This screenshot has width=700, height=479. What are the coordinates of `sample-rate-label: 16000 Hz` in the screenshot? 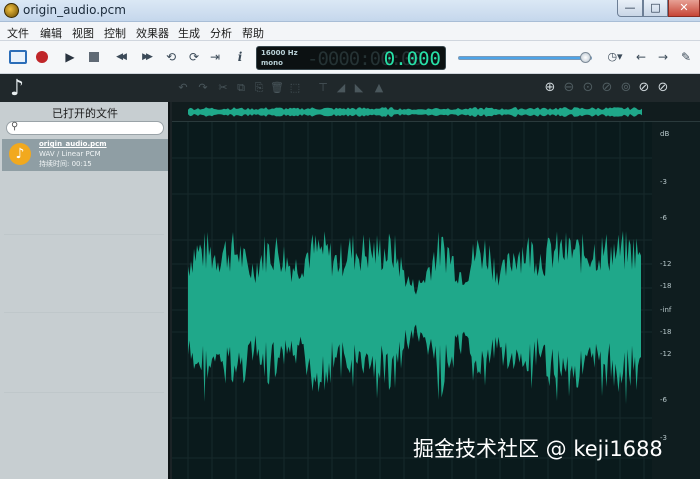 It's located at (279, 53).